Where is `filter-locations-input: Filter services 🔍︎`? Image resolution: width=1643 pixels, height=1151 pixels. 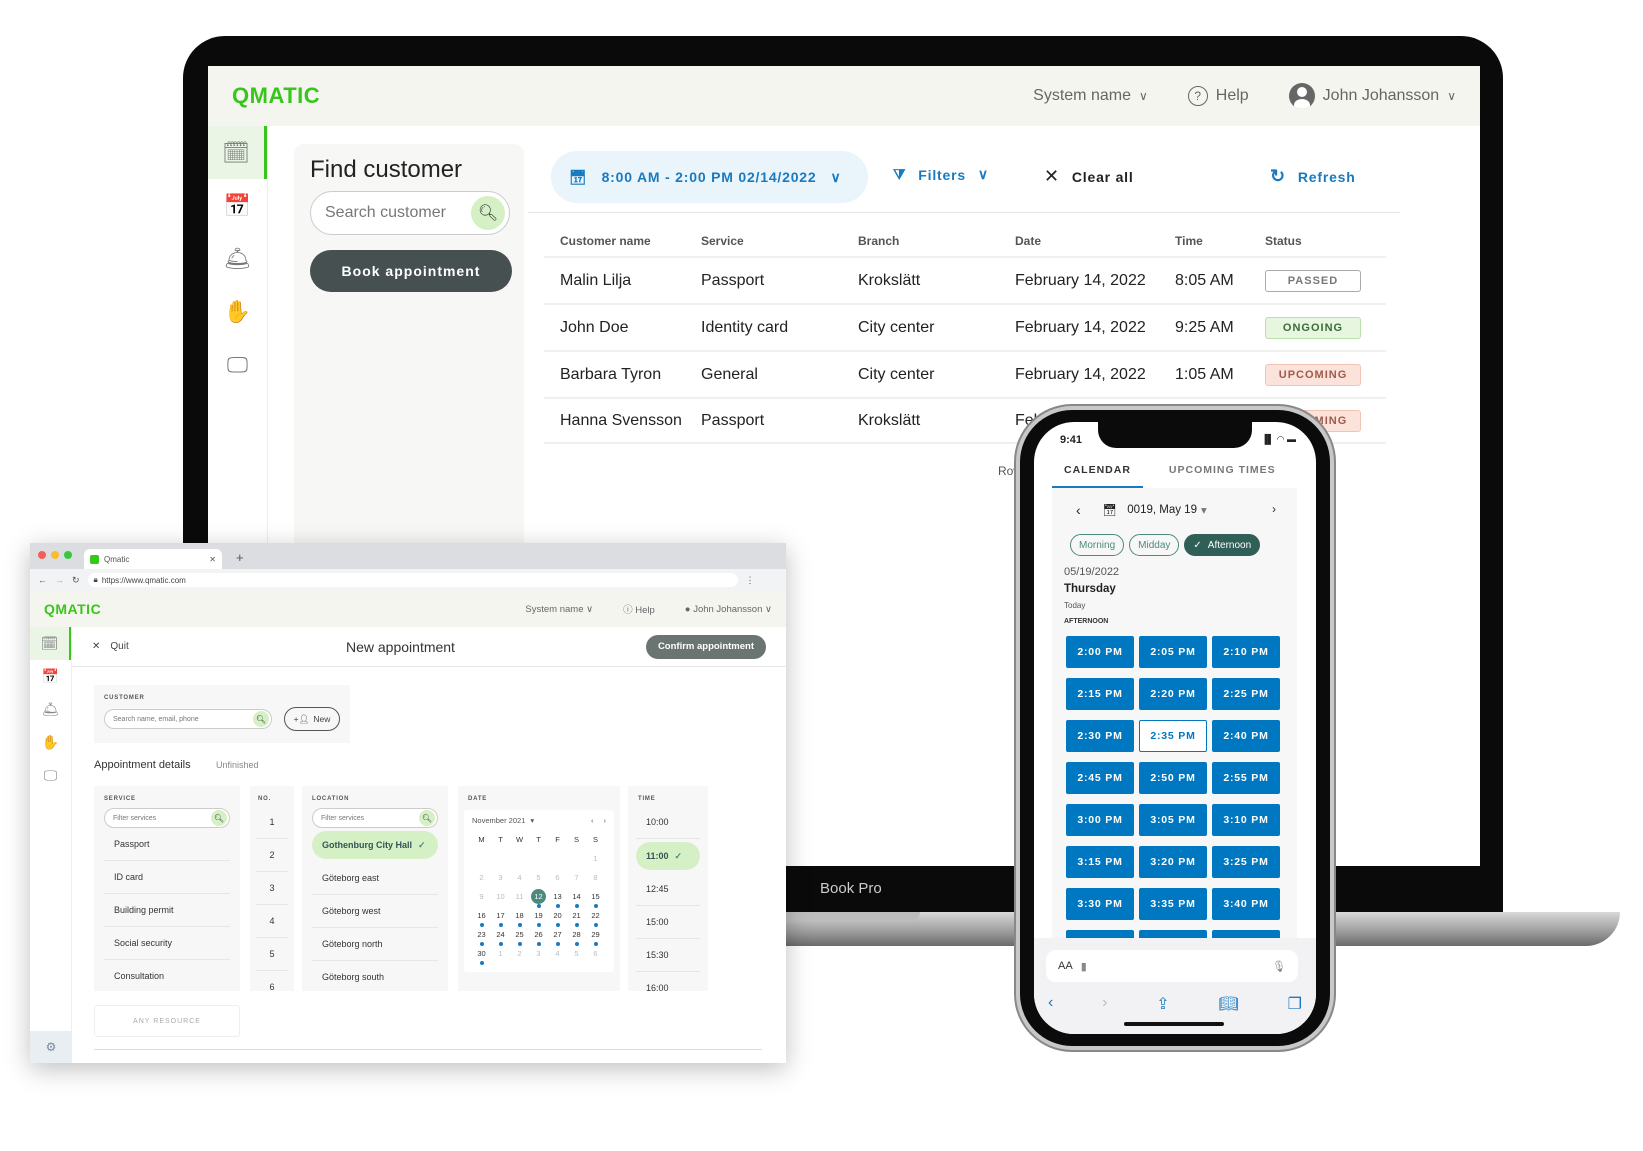
filter-locations-input: Filter services 🔍︎ is located at coordinates (375, 818).